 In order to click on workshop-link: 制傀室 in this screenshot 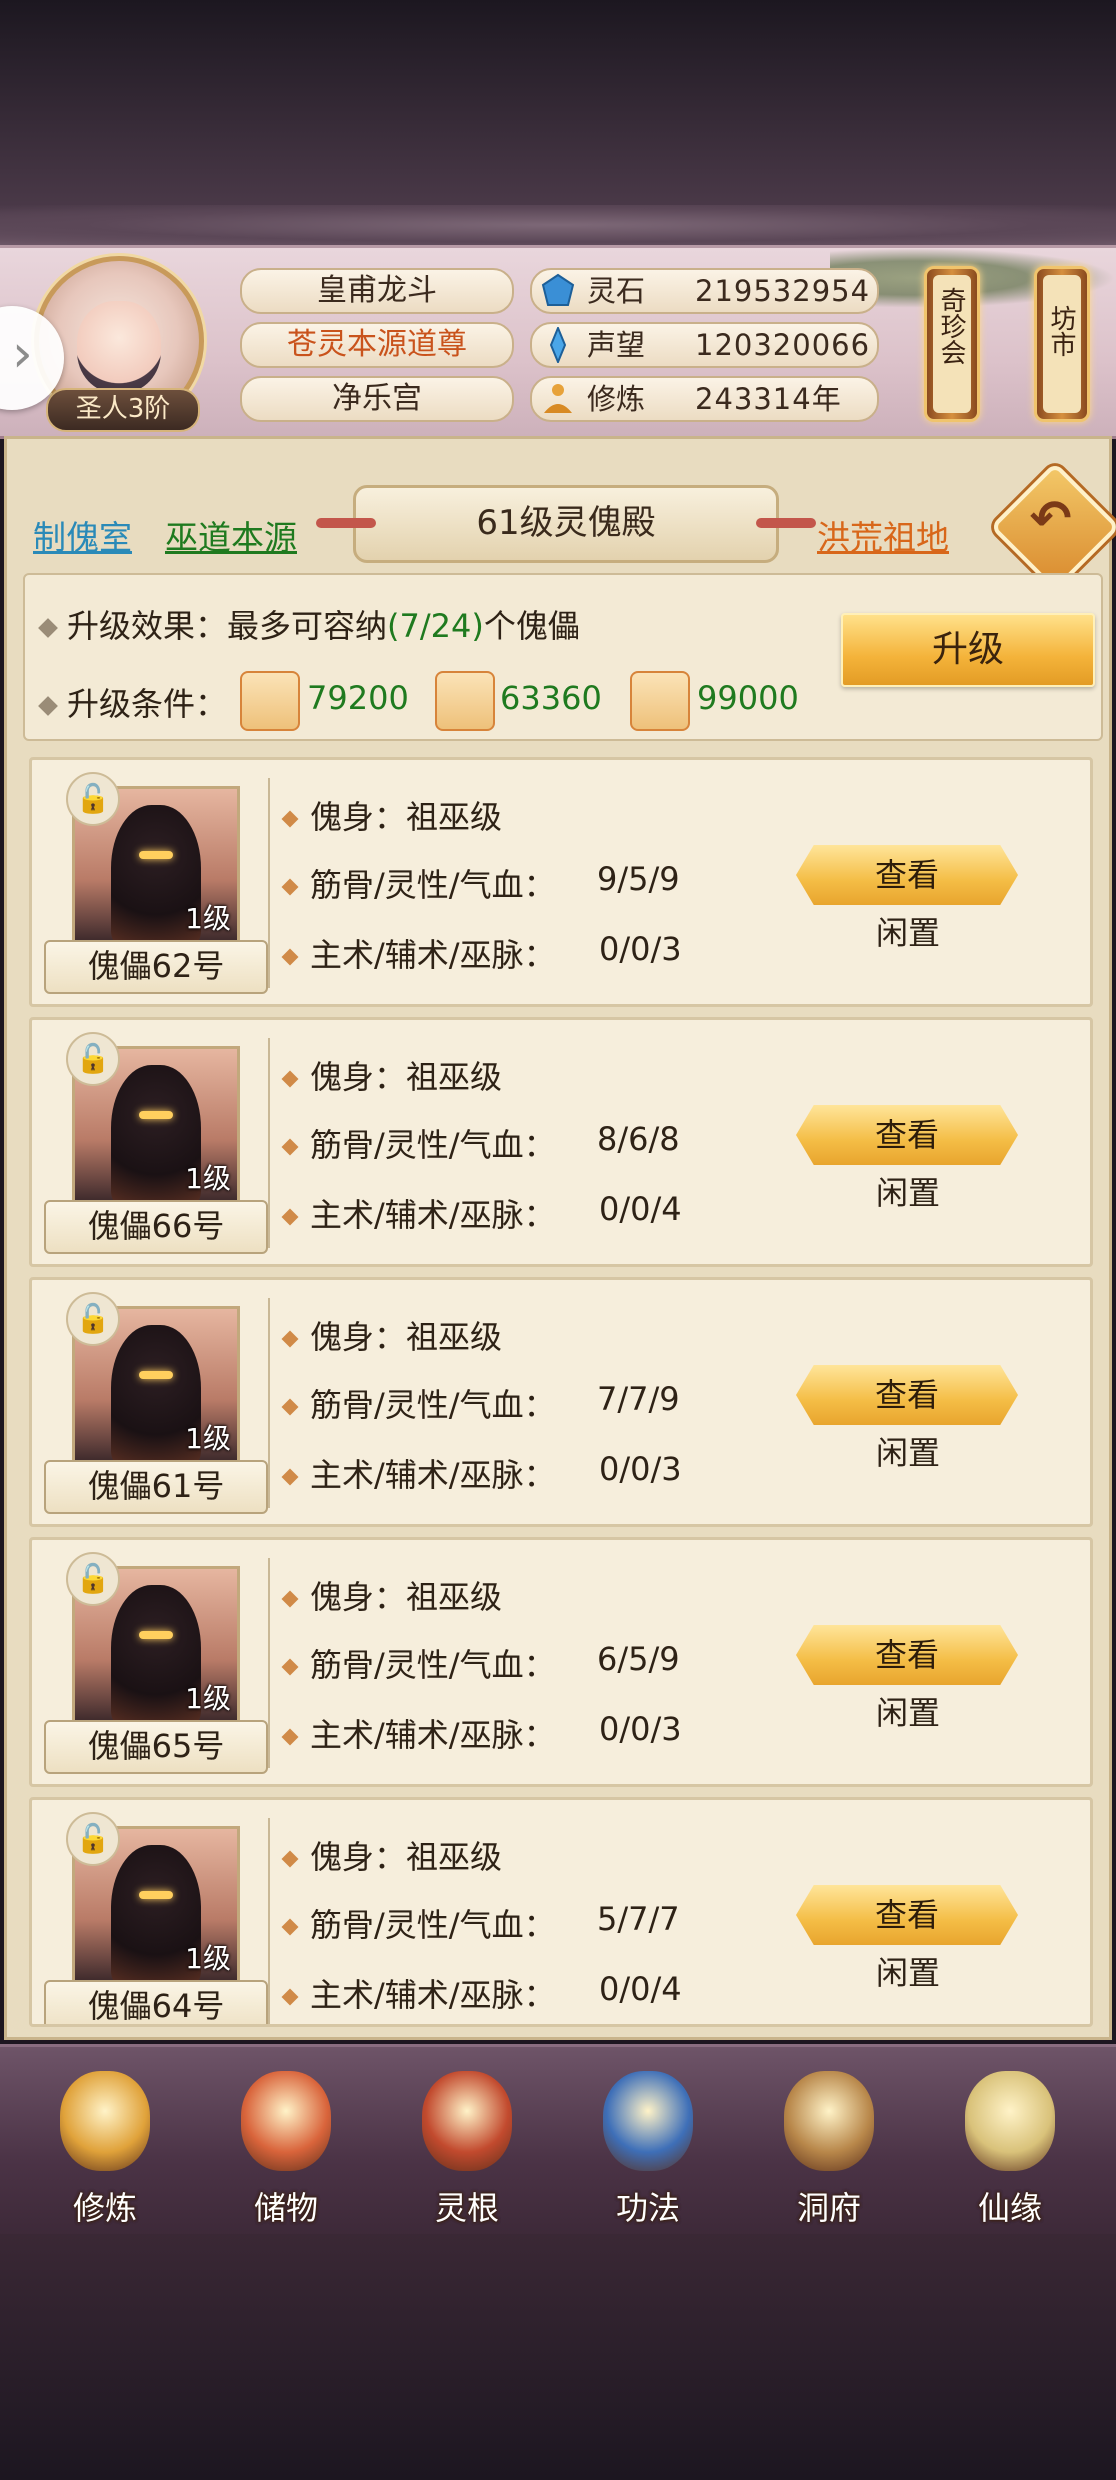, I will do `click(82, 535)`.